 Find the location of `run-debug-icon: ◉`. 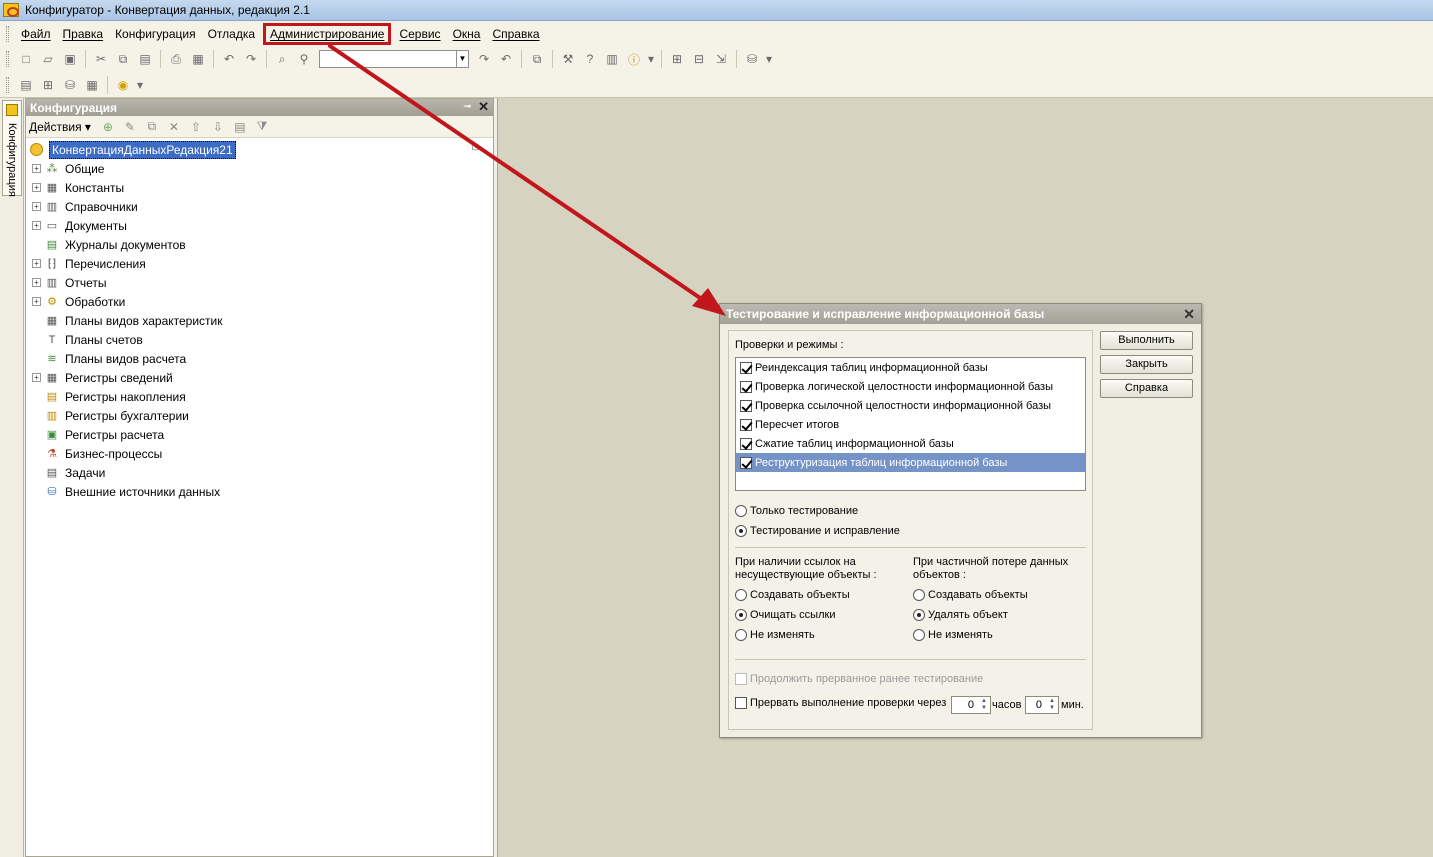

run-debug-icon: ◉ is located at coordinates (123, 85).